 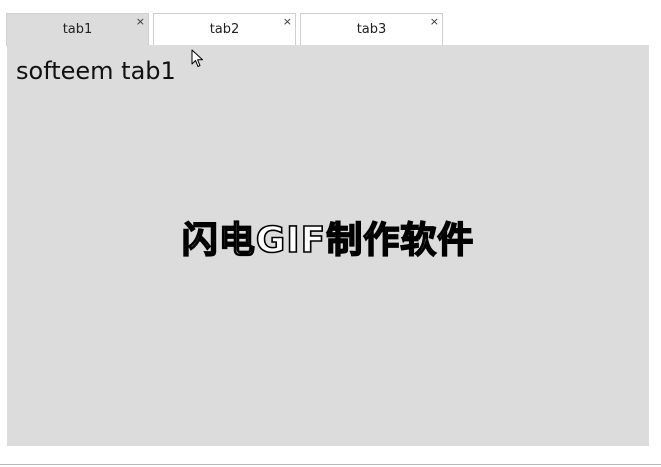 What do you see at coordinates (330, 464) in the screenshot?
I see `window-bottom-border` at bounding box center [330, 464].